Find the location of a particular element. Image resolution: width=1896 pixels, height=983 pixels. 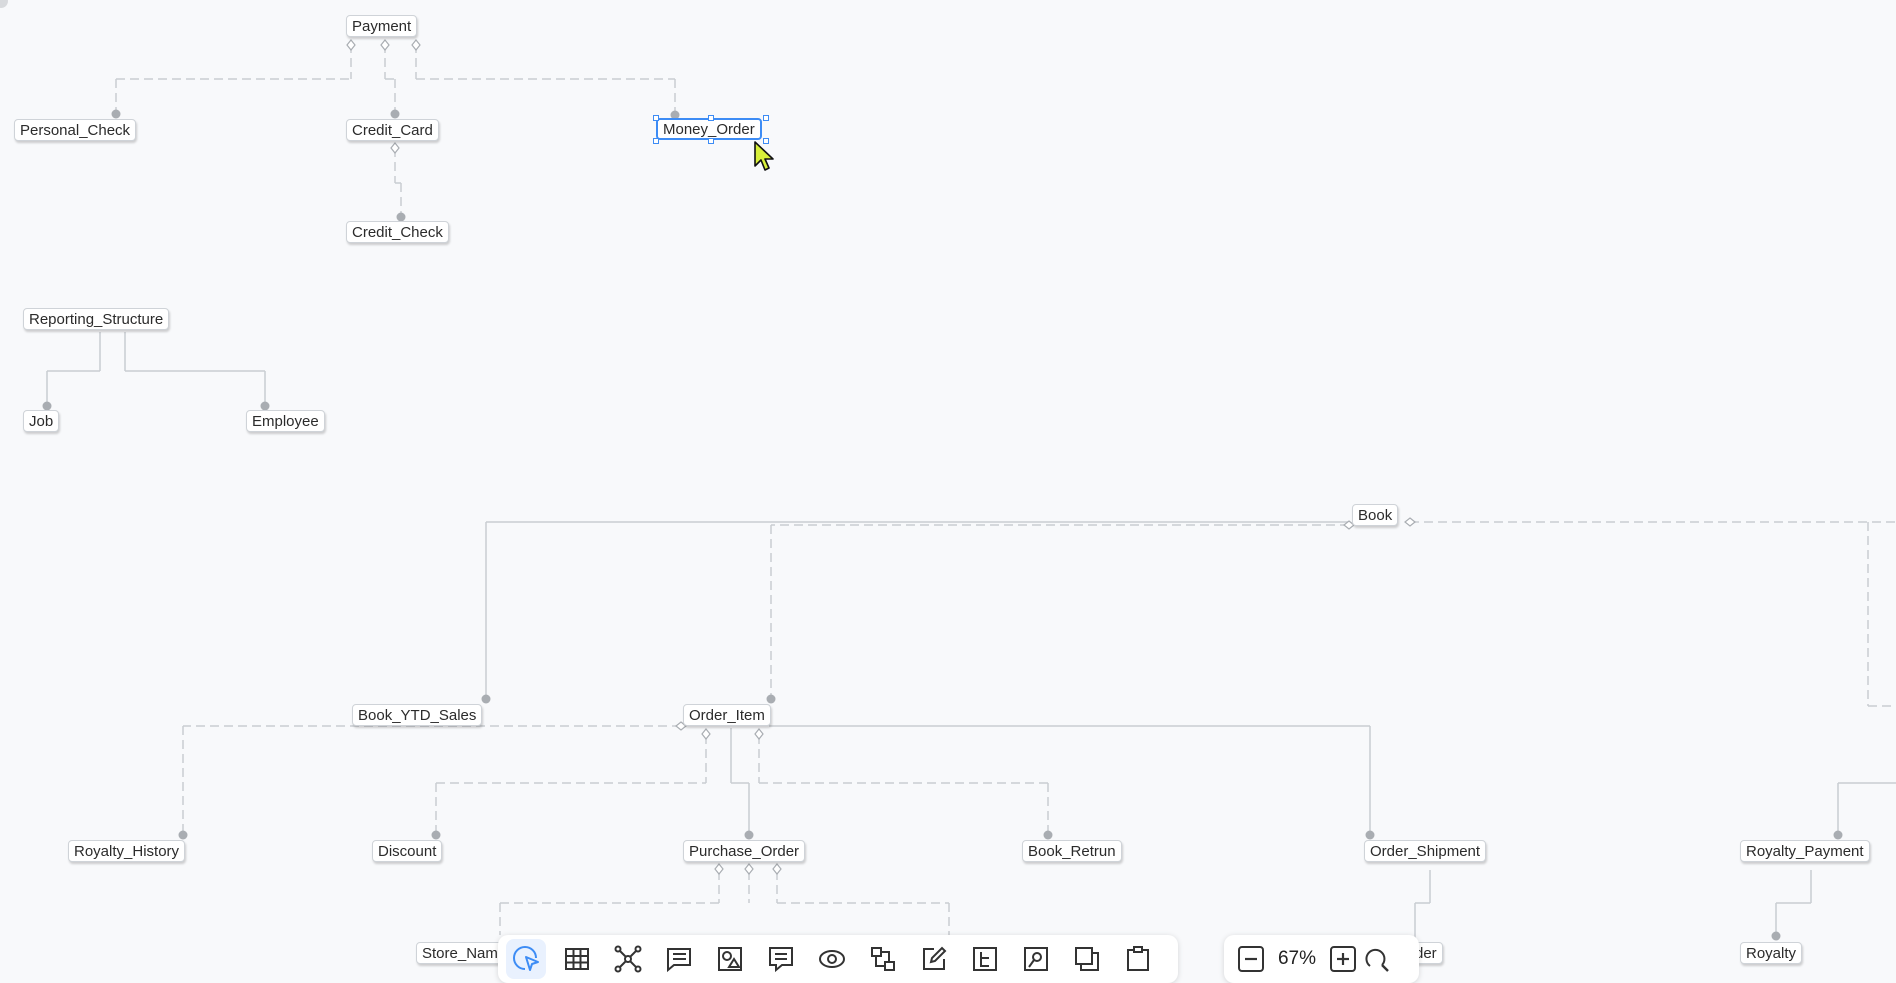

tree-icon is located at coordinates (985, 959).